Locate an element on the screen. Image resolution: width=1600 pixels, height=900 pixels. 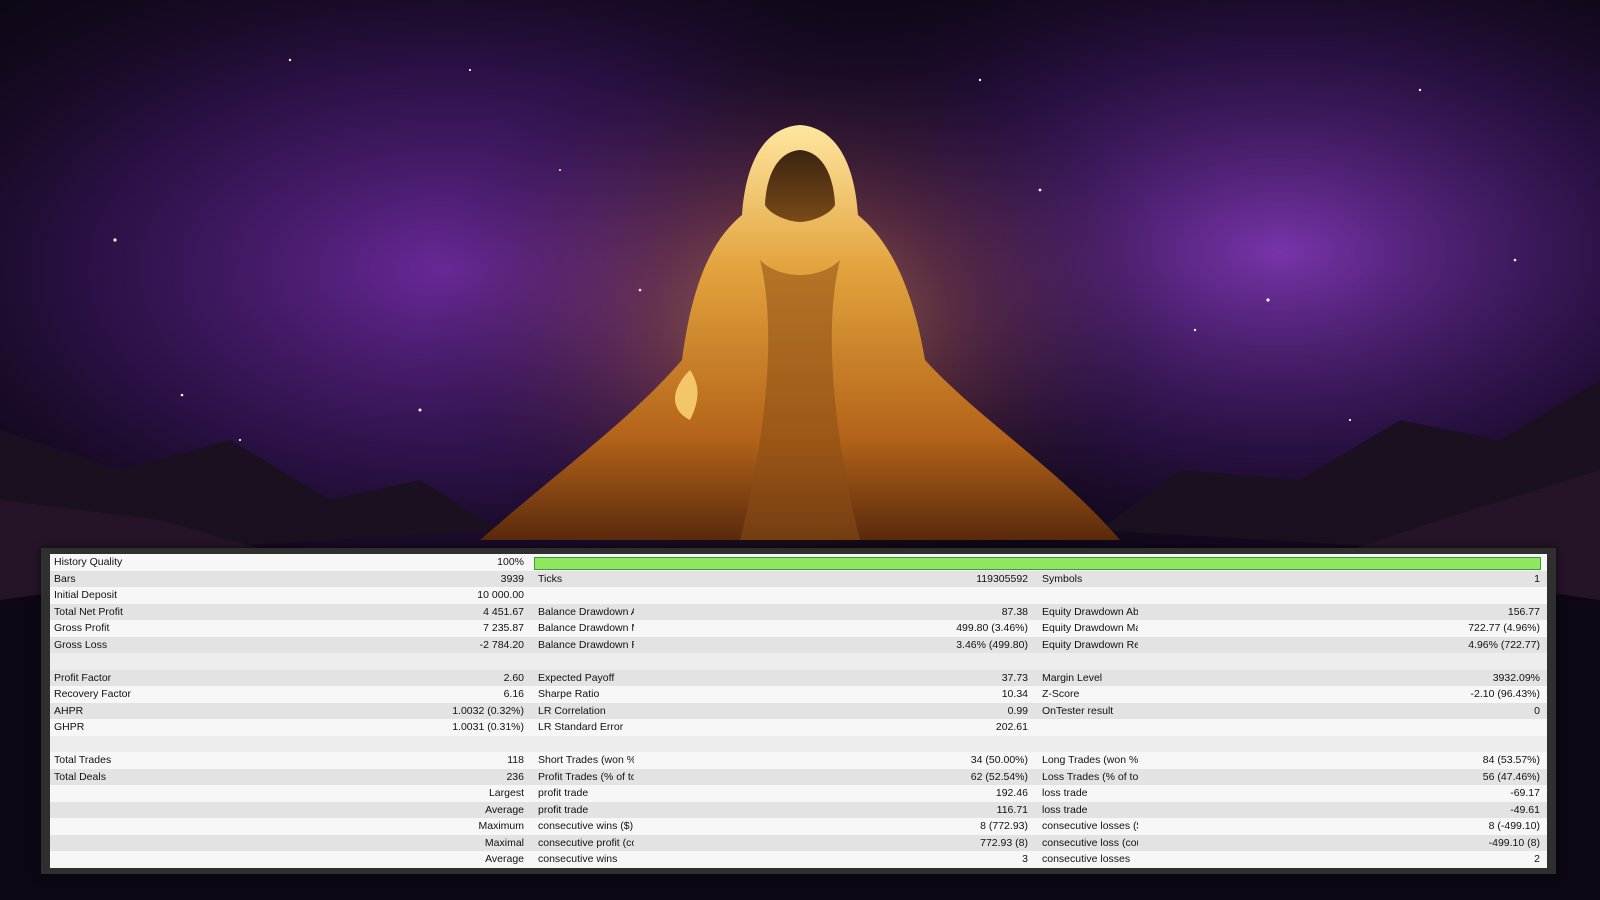
maximal-loss-value: -499.10 (8) is located at coordinates (1342, 842).